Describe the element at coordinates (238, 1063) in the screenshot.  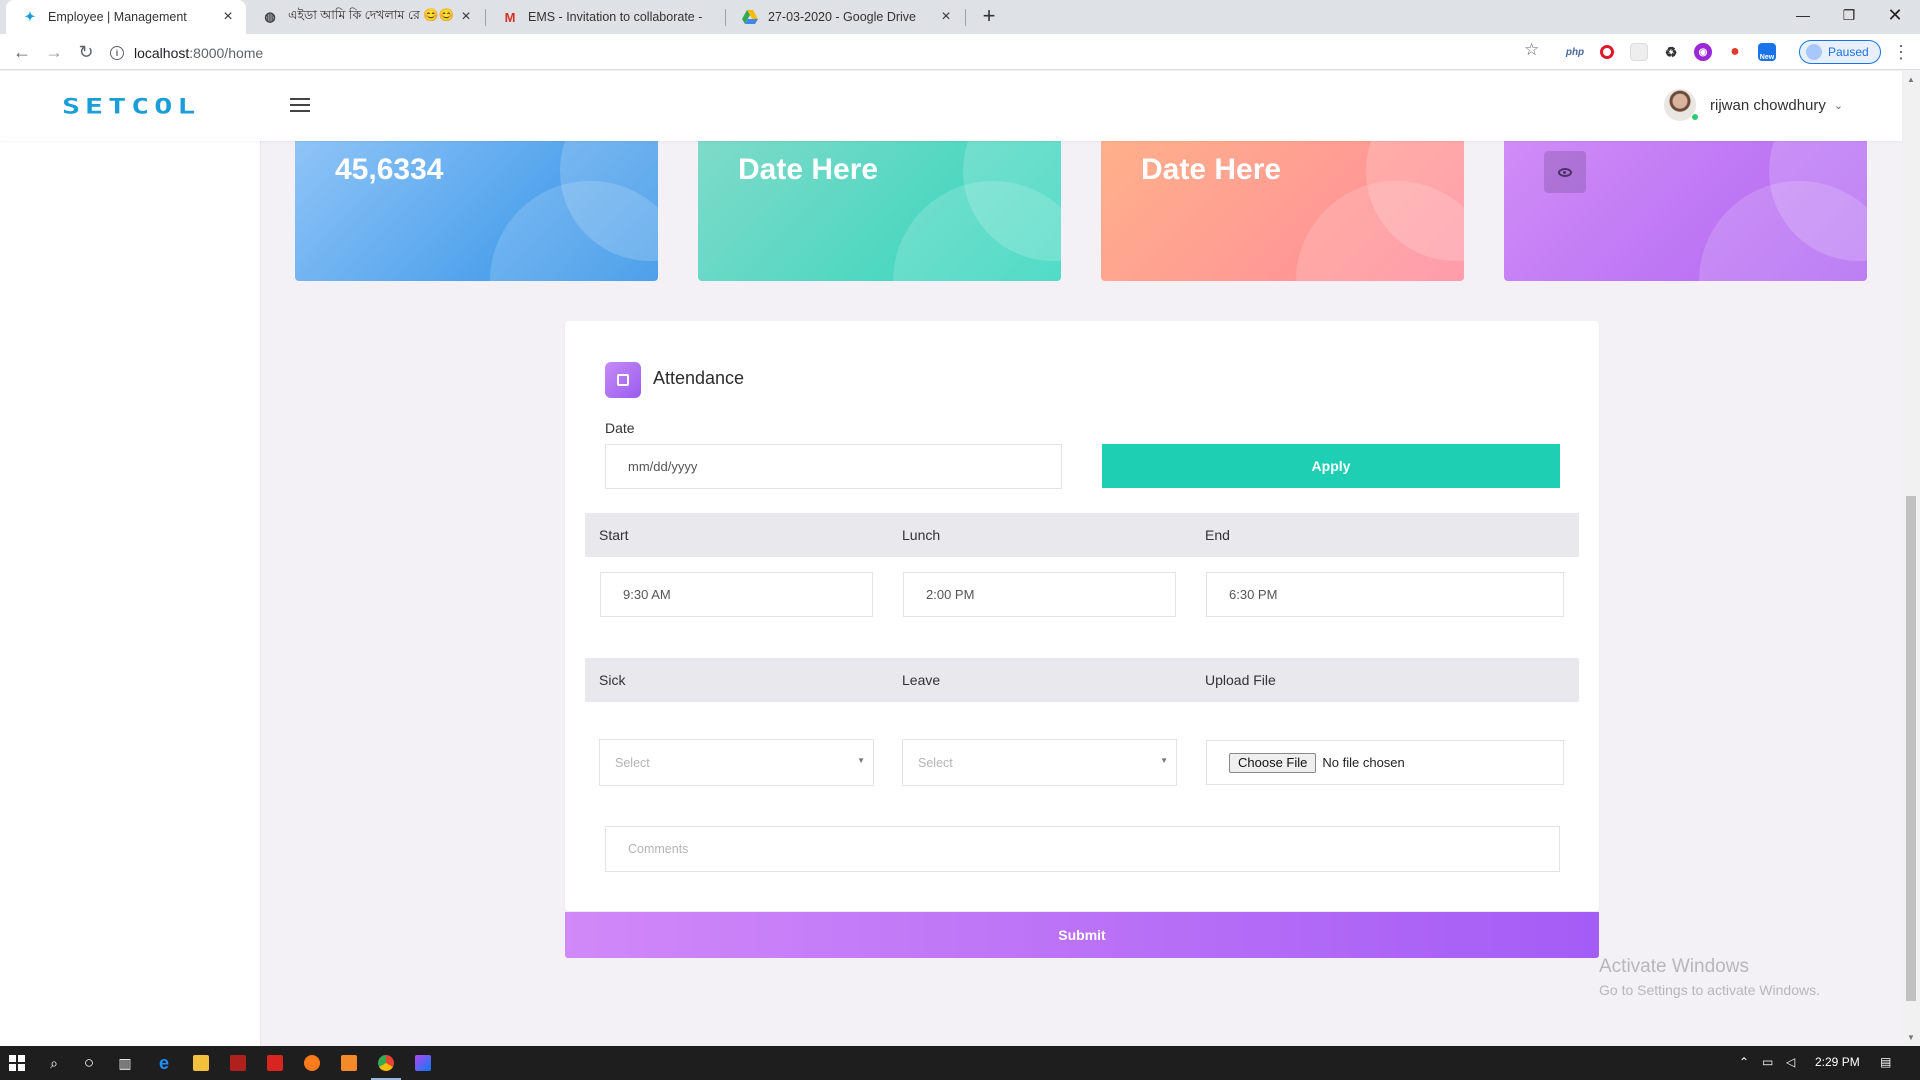
I see `red-app-icon` at that location.